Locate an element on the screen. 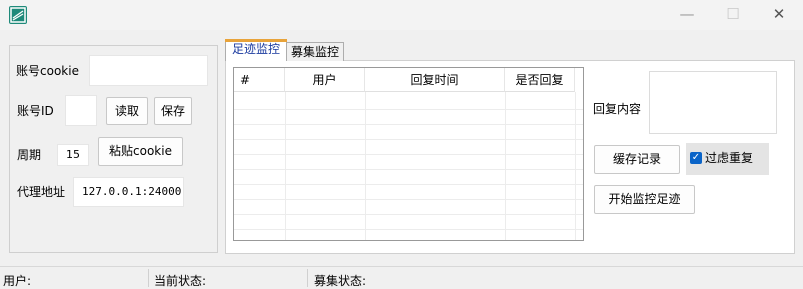 The image size is (803, 289). maximize-button: ☐ is located at coordinates (733, 15).